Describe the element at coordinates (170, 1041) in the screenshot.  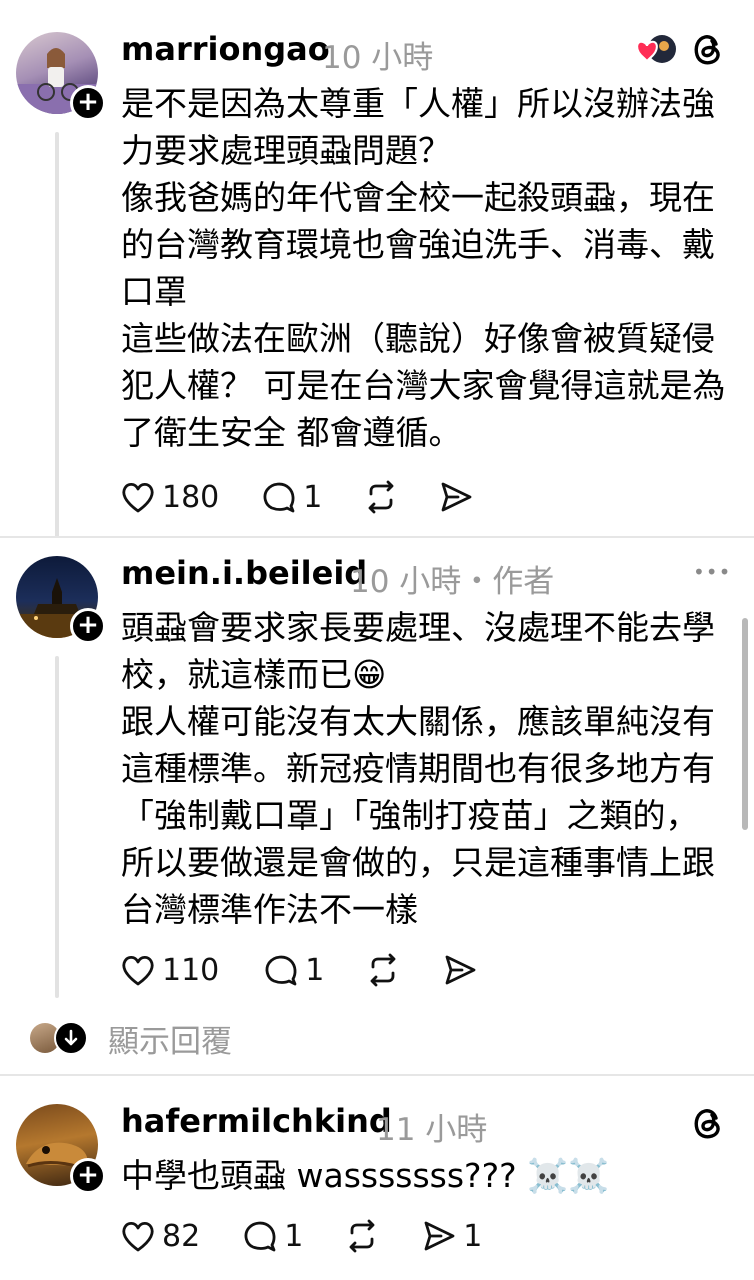
I see `show-replies-label: 顯示回覆` at that location.